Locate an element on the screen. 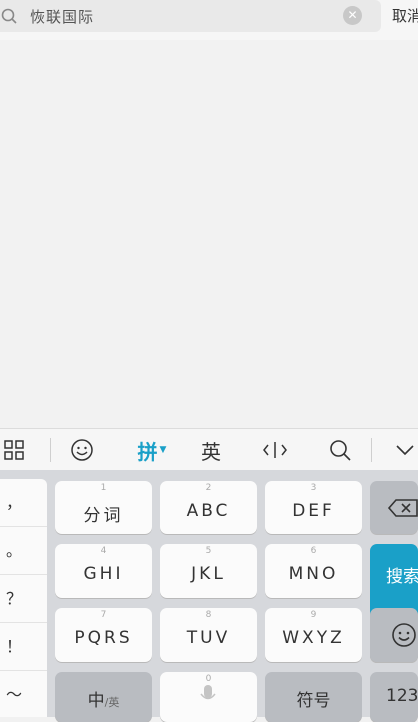 This screenshot has height=722, width=418. search-key-label: 搜索 is located at coordinates (402, 577).